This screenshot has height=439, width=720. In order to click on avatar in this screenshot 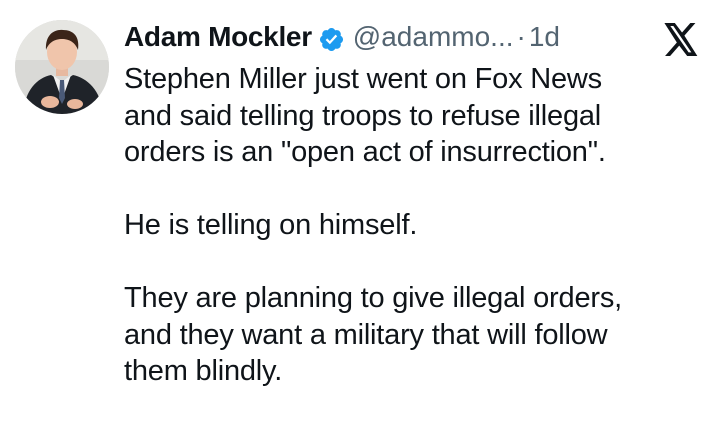, I will do `click(62, 67)`.